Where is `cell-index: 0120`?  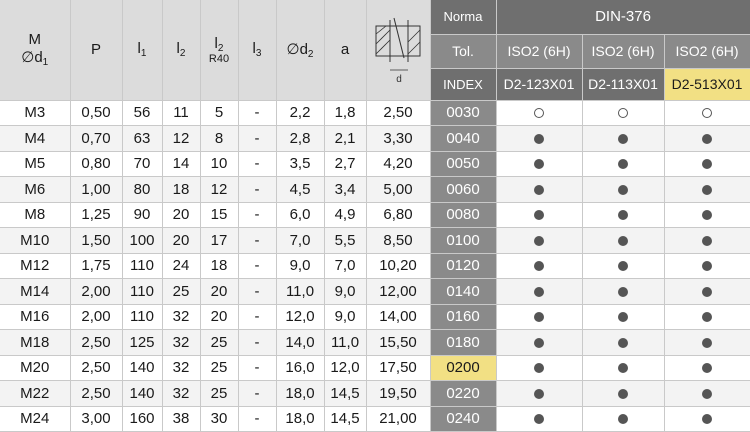
cell-index: 0120 is located at coordinates (463, 266).